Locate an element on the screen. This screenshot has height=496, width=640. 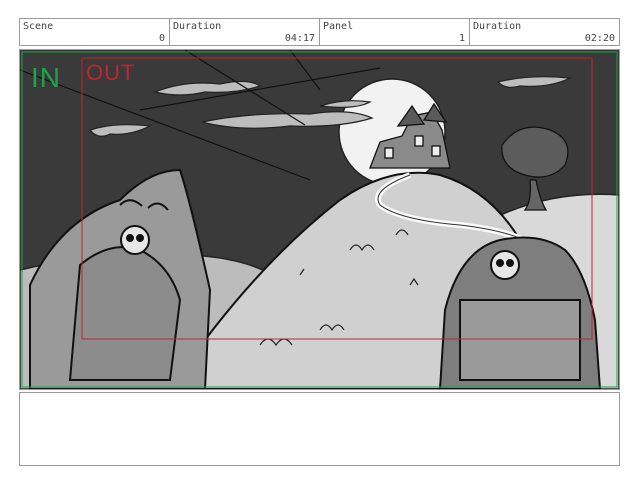
scene-duration-label: Duration is located at coordinates (197, 26).